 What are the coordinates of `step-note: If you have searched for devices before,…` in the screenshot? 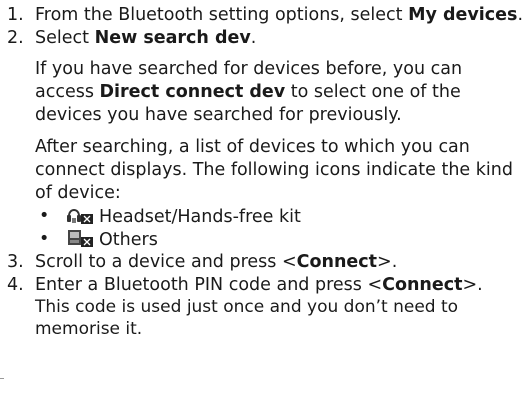 It's located at (249, 92).